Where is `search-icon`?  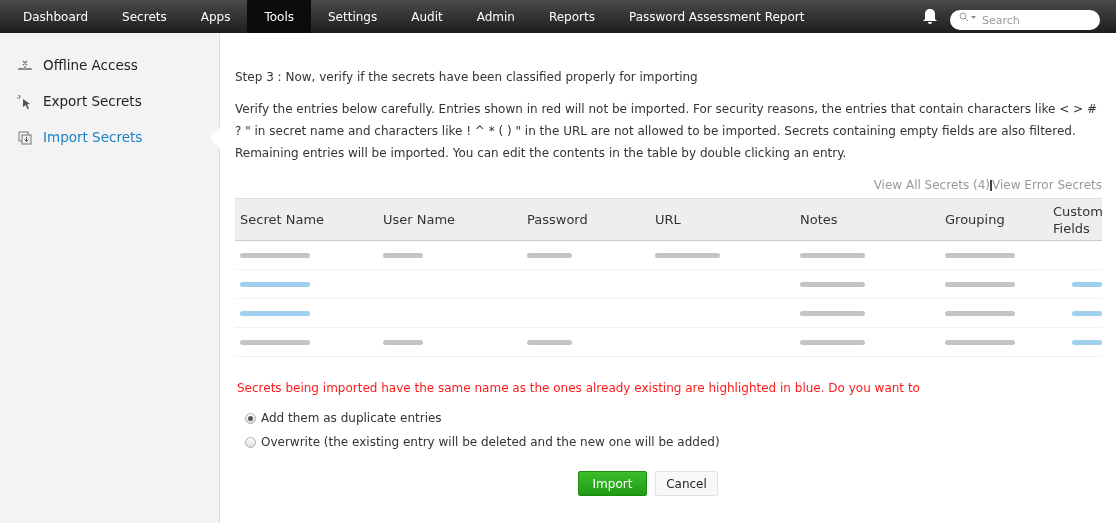
search-icon is located at coordinates (968, 16).